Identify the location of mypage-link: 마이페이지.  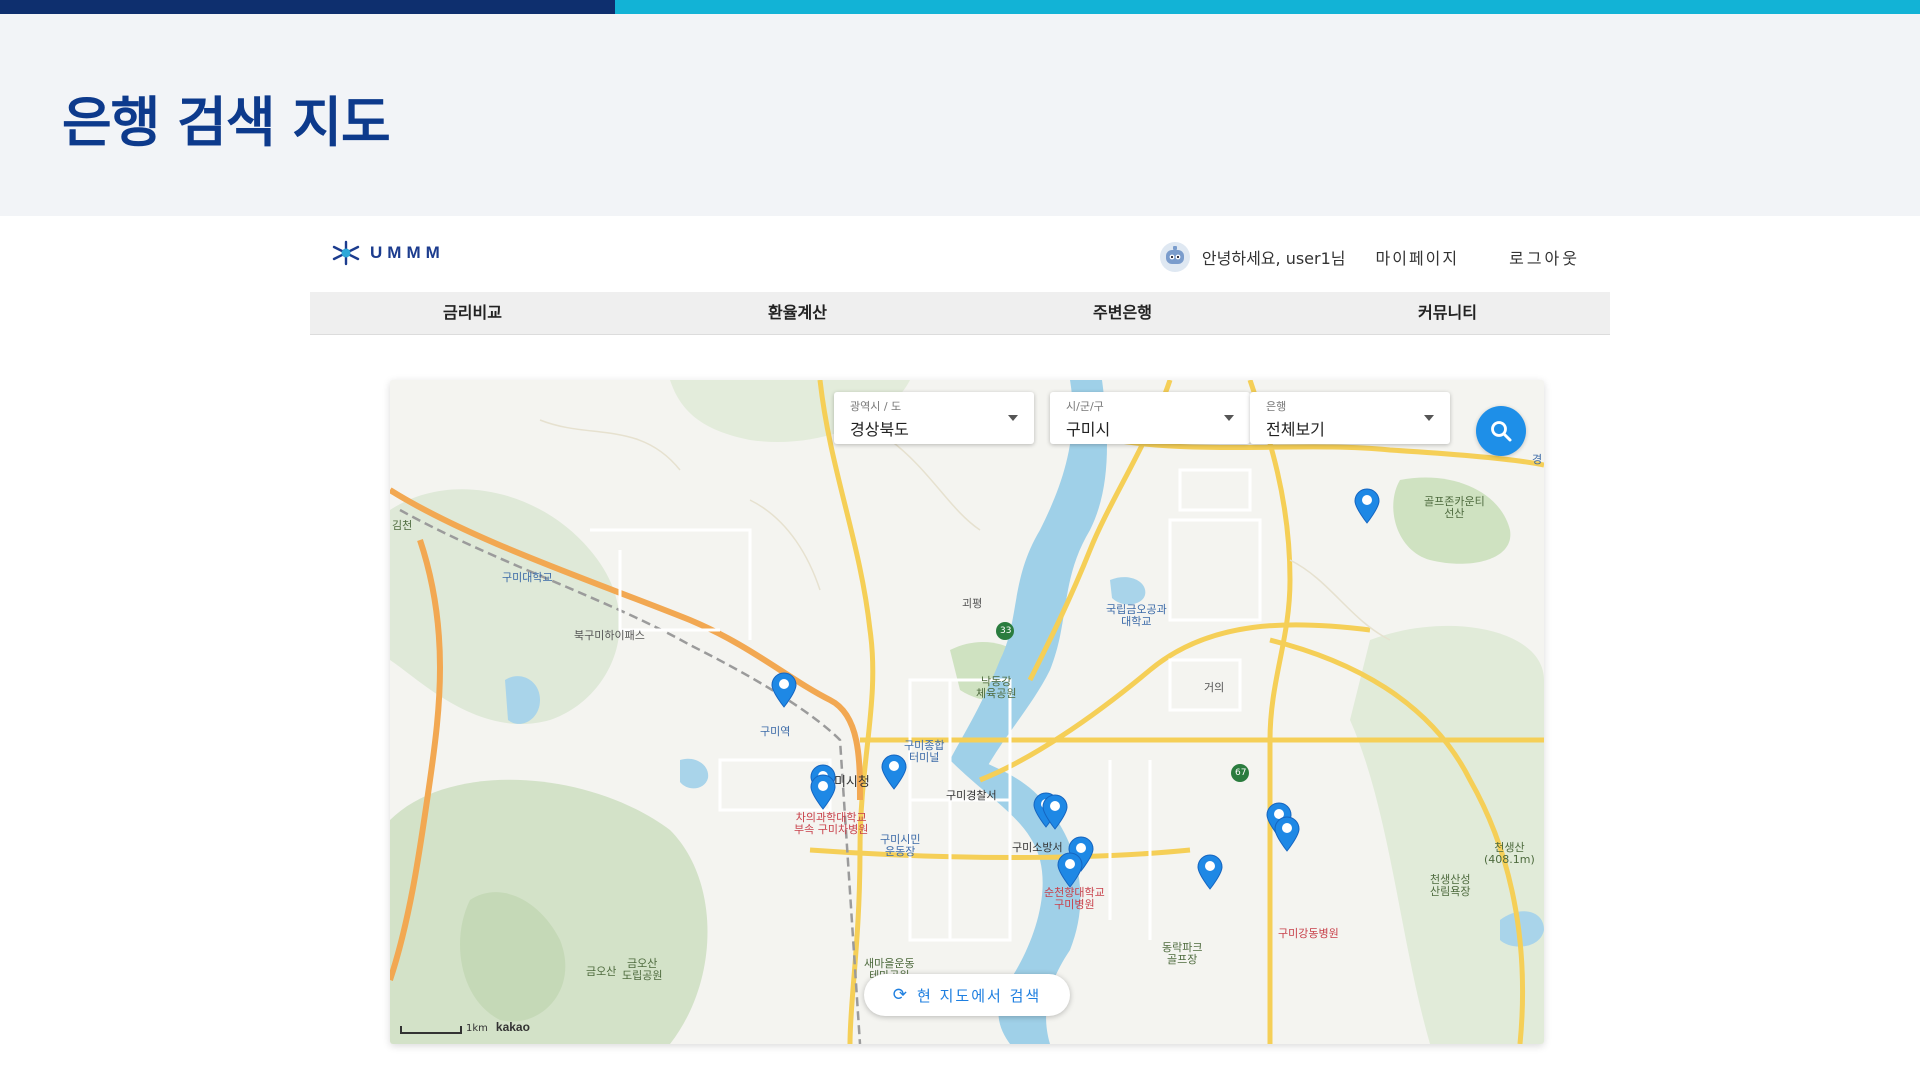
(1418, 257).